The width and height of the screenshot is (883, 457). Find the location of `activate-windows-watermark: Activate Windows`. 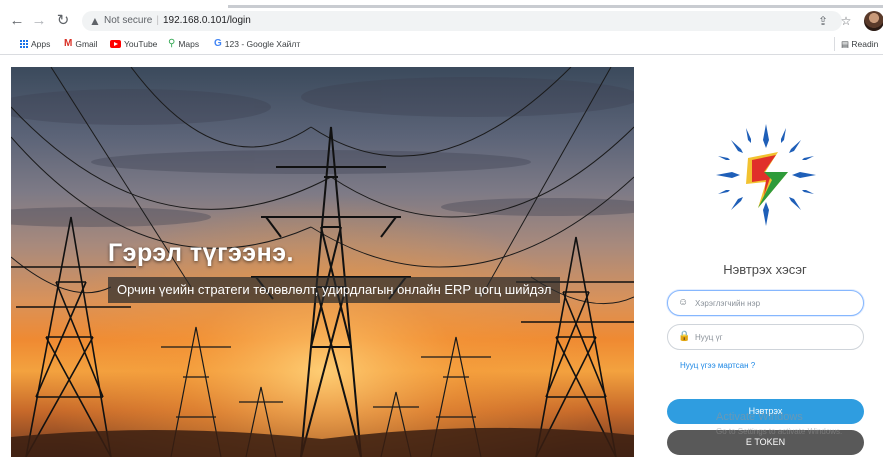

activate-windows-watermark: Activate Windows is located at coordinates (759, 417).